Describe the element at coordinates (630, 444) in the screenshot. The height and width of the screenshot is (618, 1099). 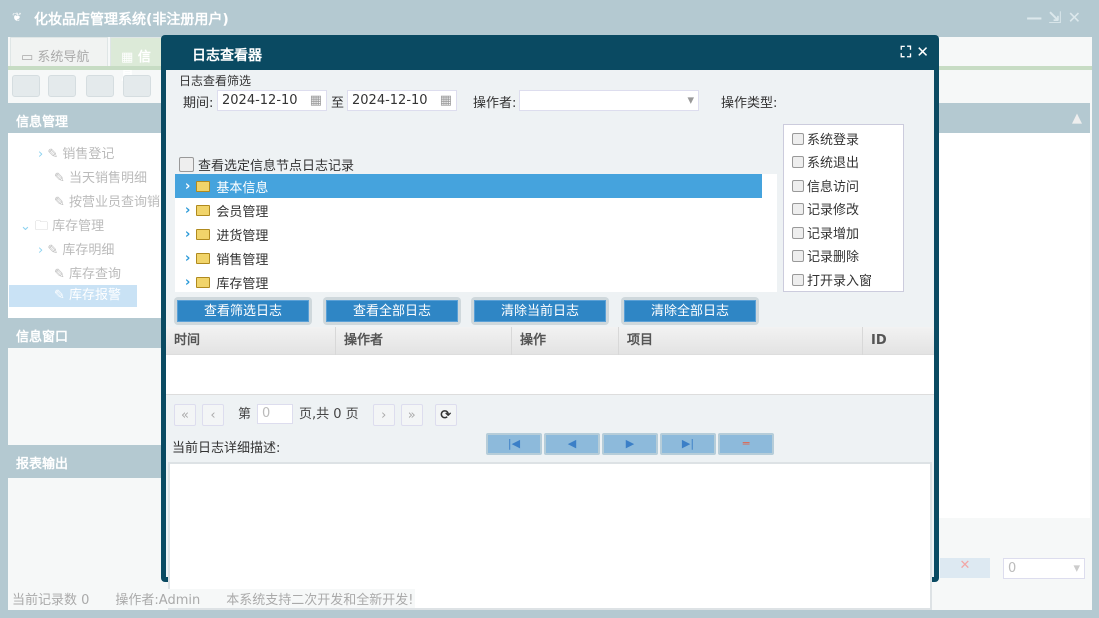
I see `next-log-button: ▶` at that location.